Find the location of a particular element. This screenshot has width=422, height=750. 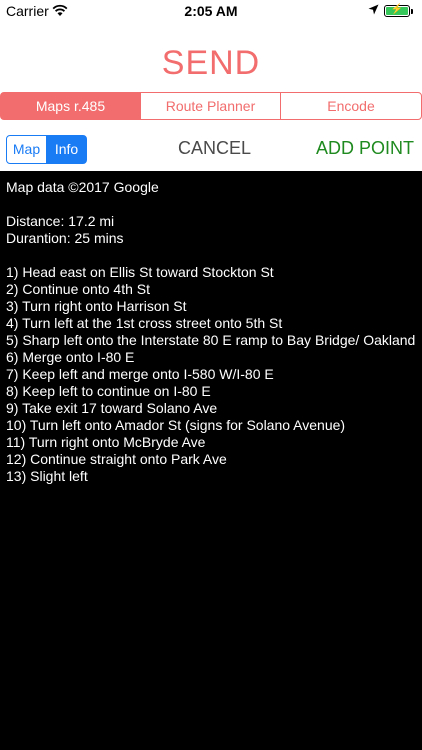

map-info-toggle: Map Info is located at coordinates (46, 149).